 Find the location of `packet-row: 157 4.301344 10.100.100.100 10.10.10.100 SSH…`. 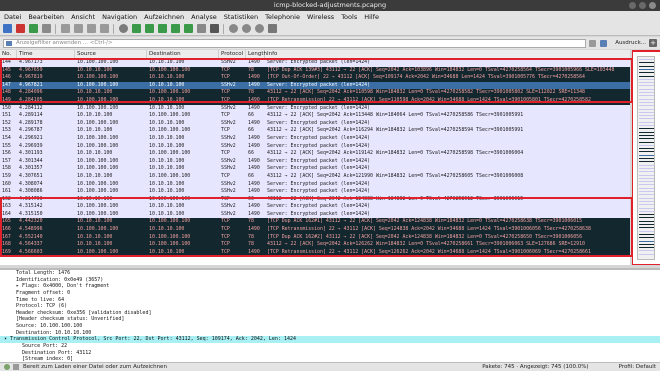

packet-row: 157 4.301344 10.100.100.100 10.10.10.100 SSH… is located at coordinates (315, 161).